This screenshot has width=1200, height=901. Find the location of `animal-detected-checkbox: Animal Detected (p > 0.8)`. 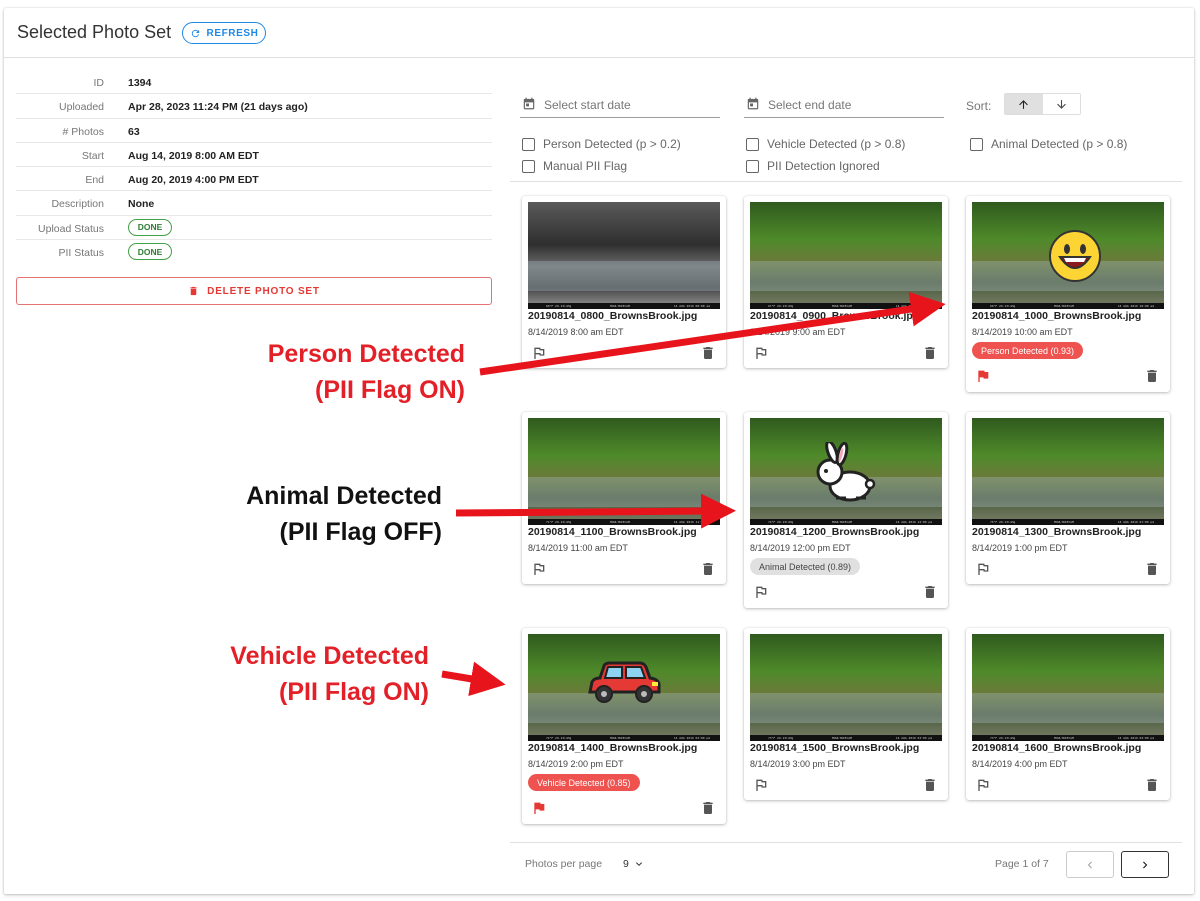

animal-detected-checkbox: Animal Detected (p > 0.8) is located at coordinates (1048, 144).